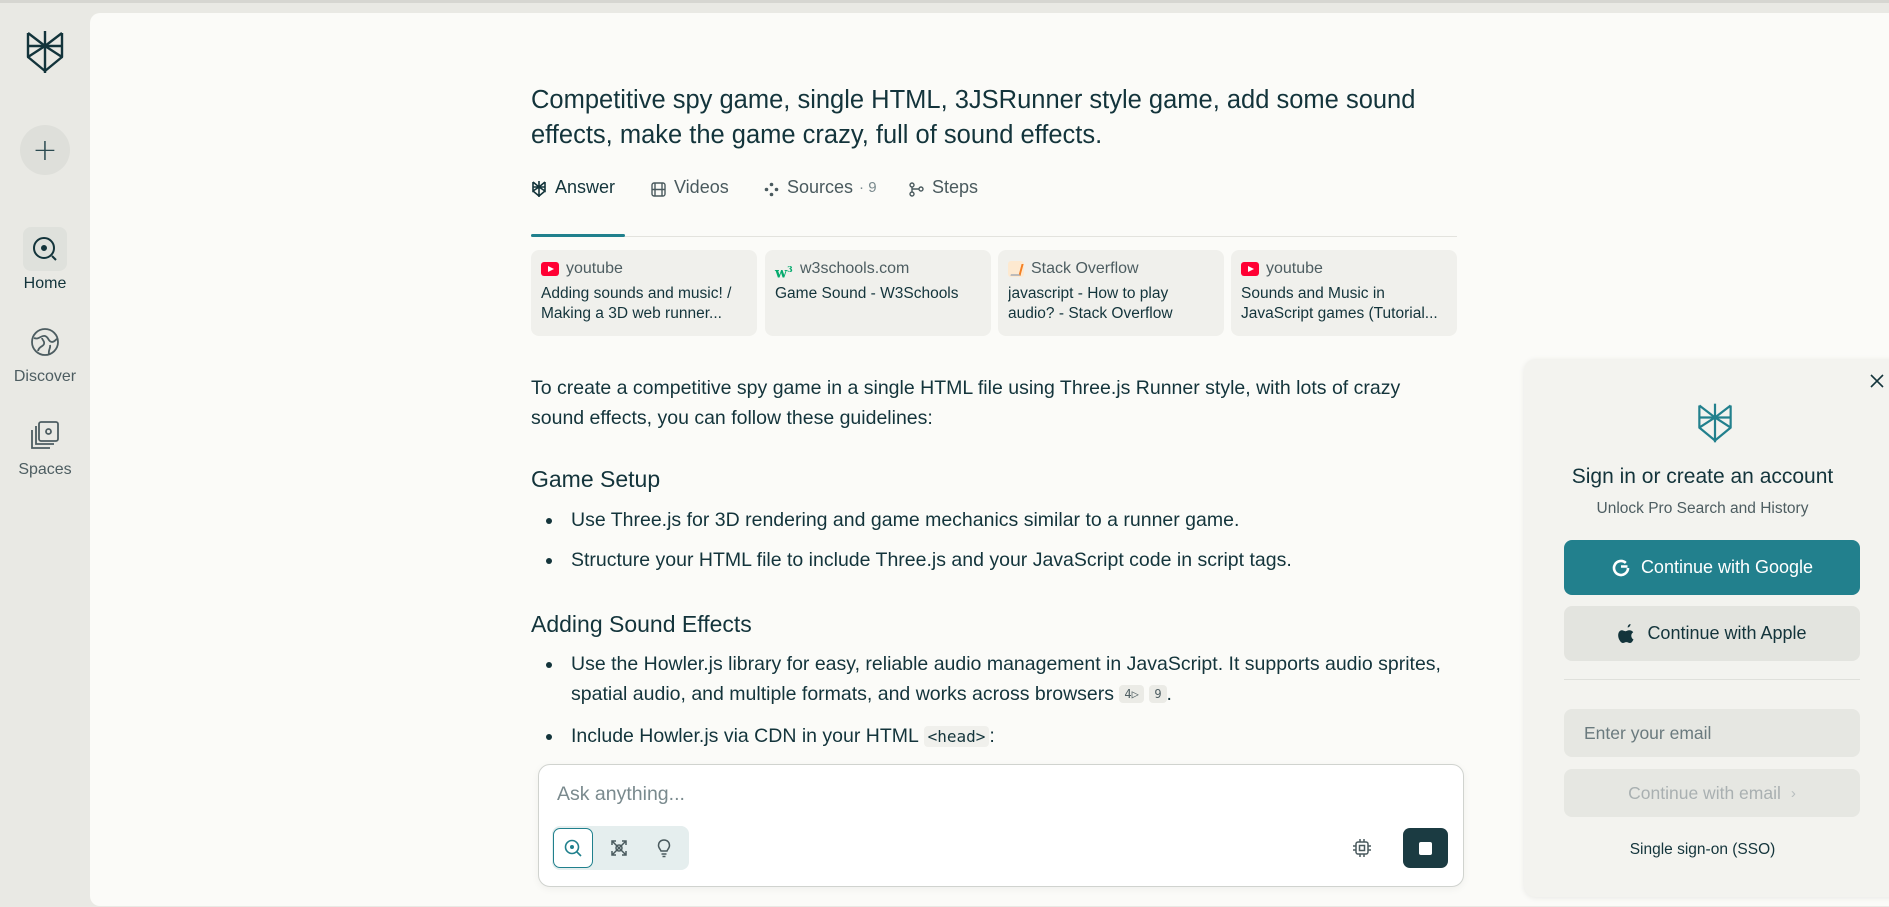  I want to click on pro-search-mode-button, so click(619, 848).